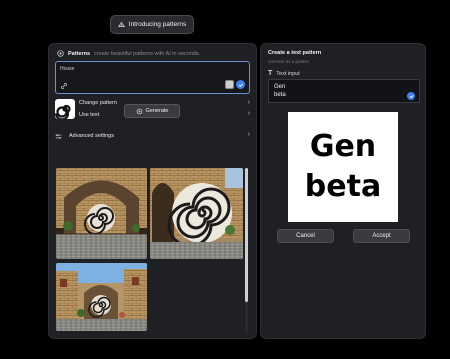 The image size is (450, 359). Describe the element at coordinates (305, 236) in the screenshot. I see `cancel-button: Cancel` at that location.